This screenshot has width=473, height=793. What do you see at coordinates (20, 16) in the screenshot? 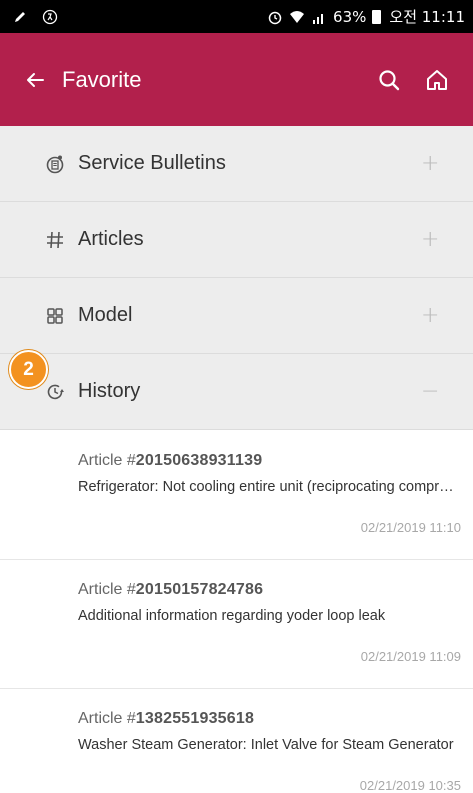
I see `edit-pen-icon` at bounding box center [20, 16].